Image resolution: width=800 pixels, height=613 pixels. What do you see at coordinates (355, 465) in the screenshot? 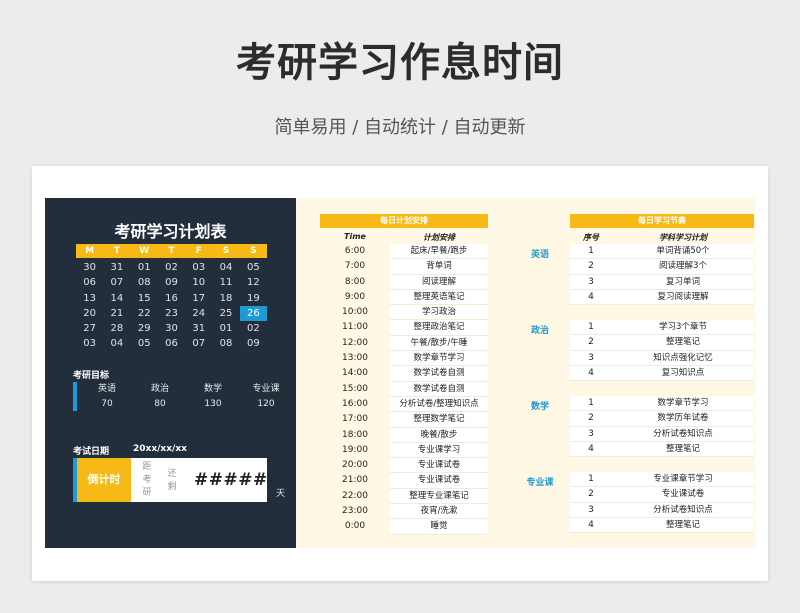
I see `schedule-time: 20:00` at bounding box center [355, 465].